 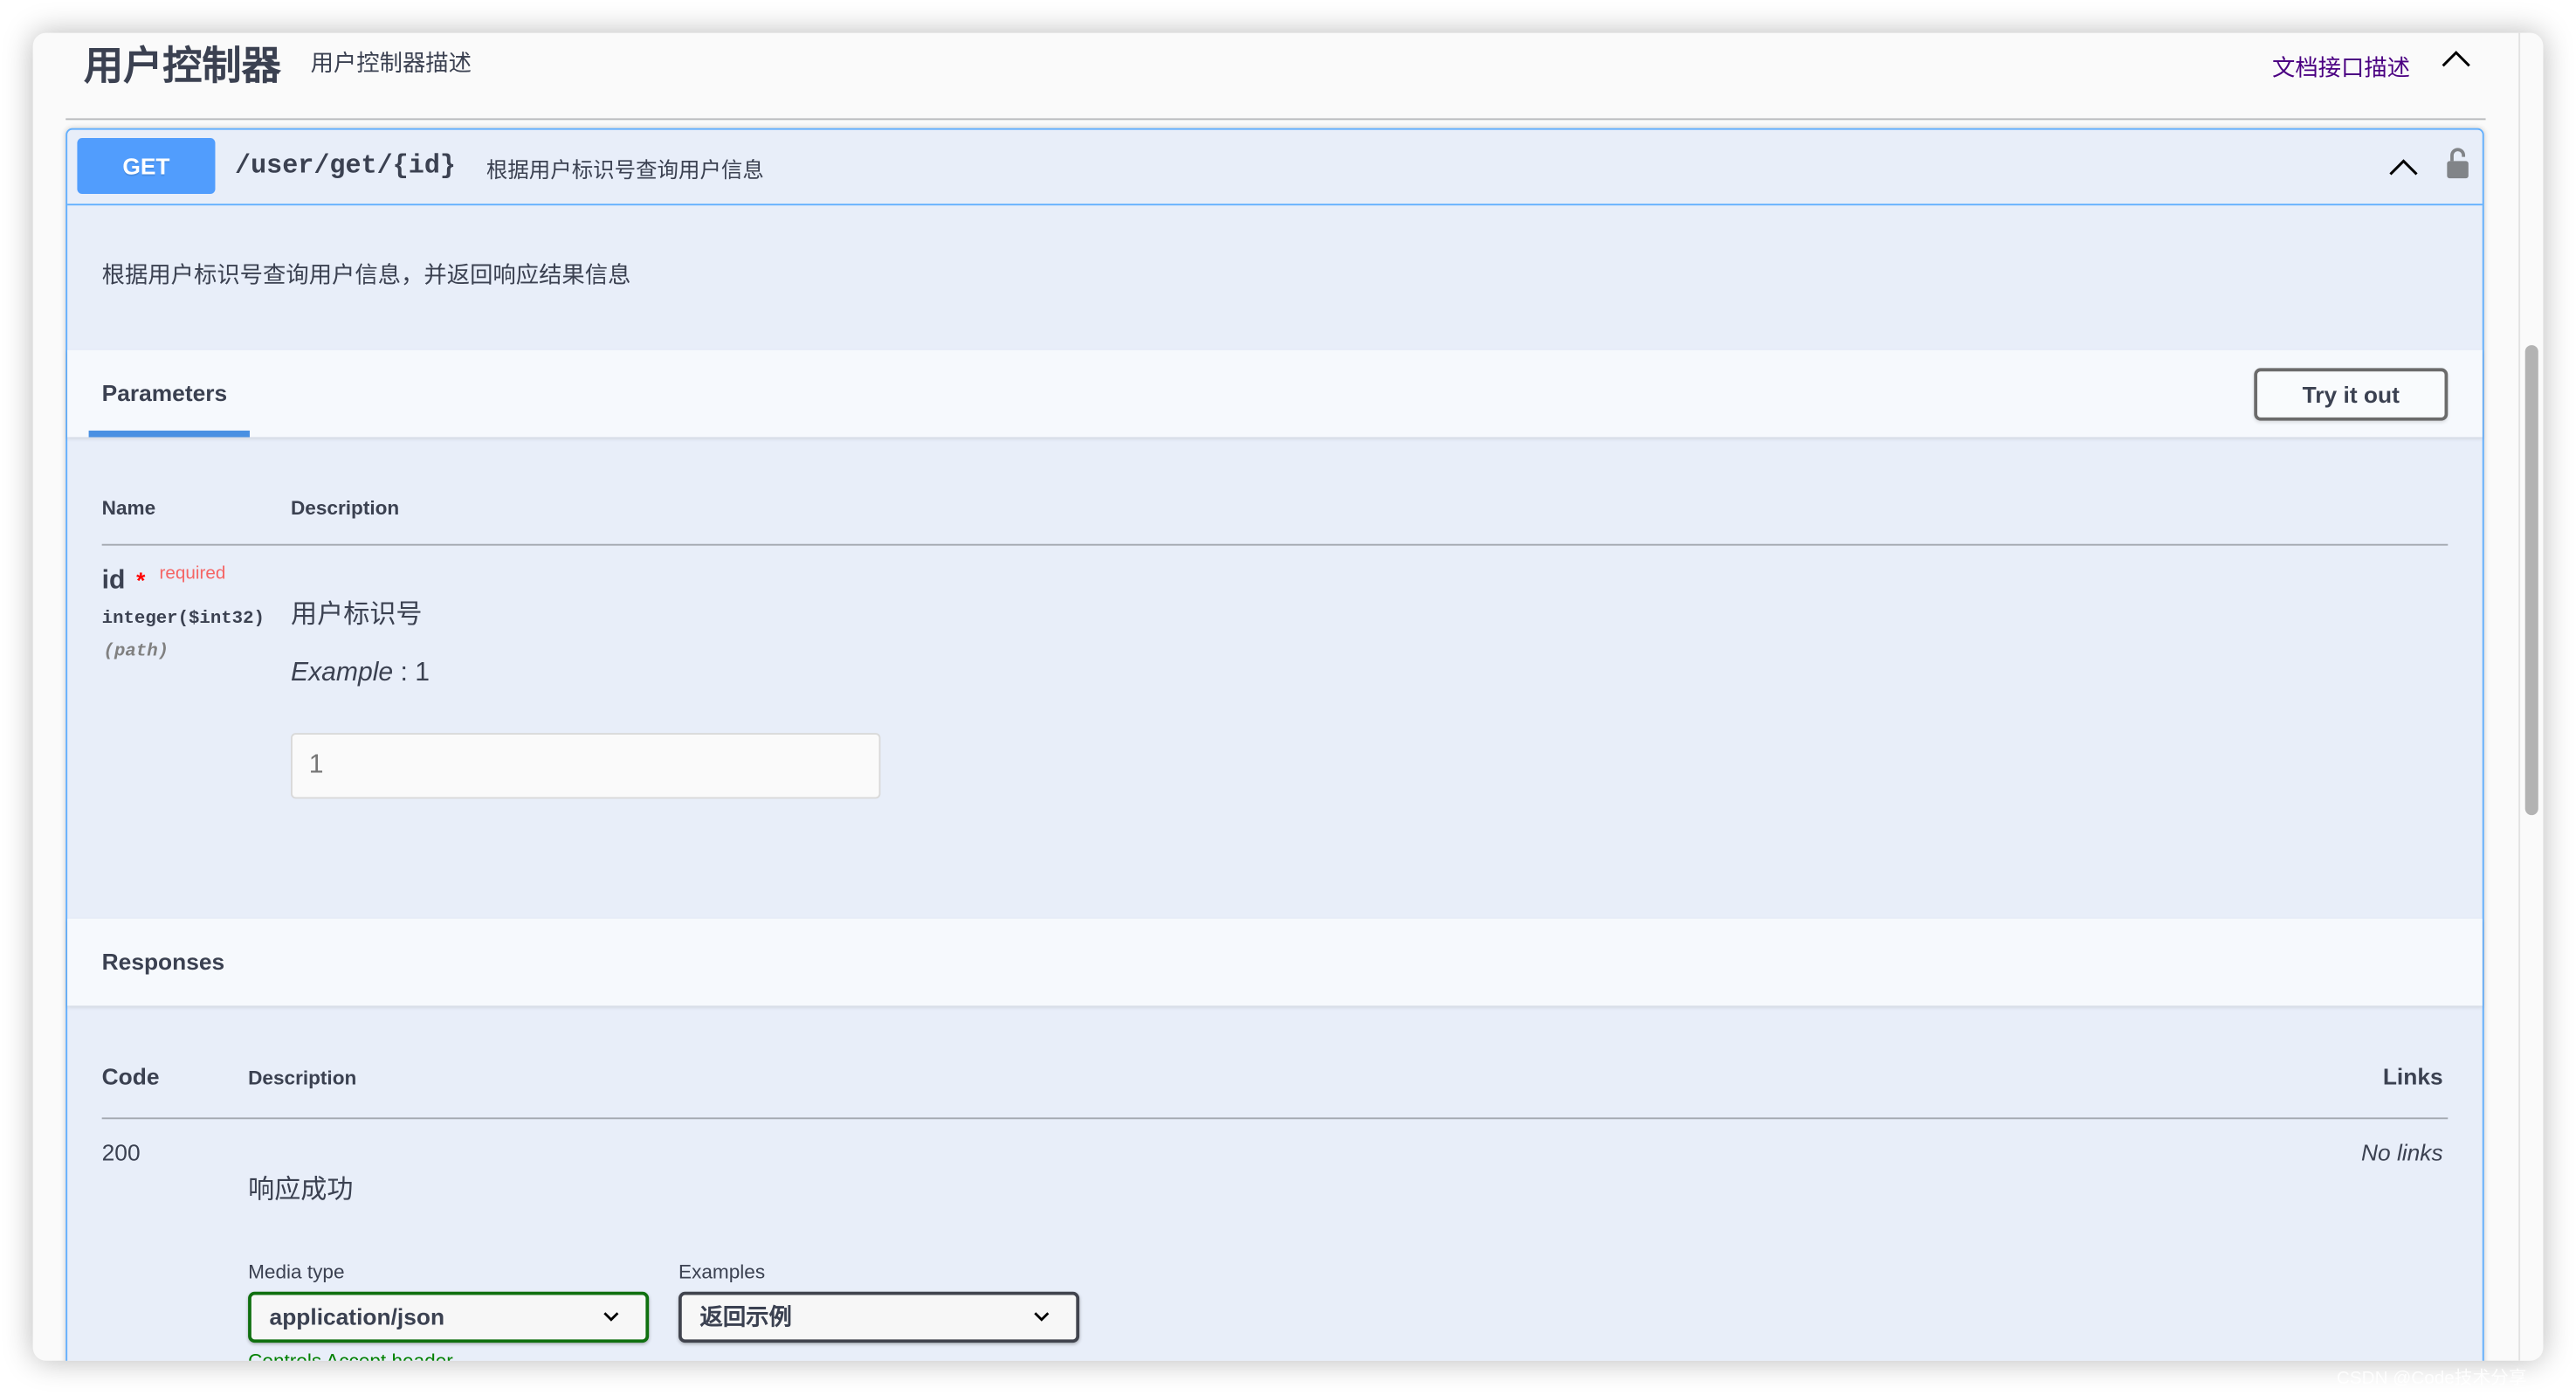 What do you see at coordinates (411, 673) in the screenshot?
I see `example-value: : 1` at bounding box center [411, 673].